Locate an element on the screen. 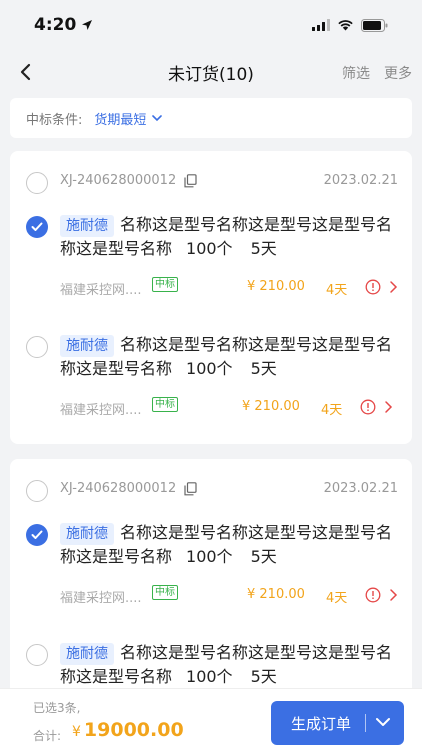 This screenshot has width=422, height=750. total-amount: ¥19000.00 is located at coordinates (128, 730).